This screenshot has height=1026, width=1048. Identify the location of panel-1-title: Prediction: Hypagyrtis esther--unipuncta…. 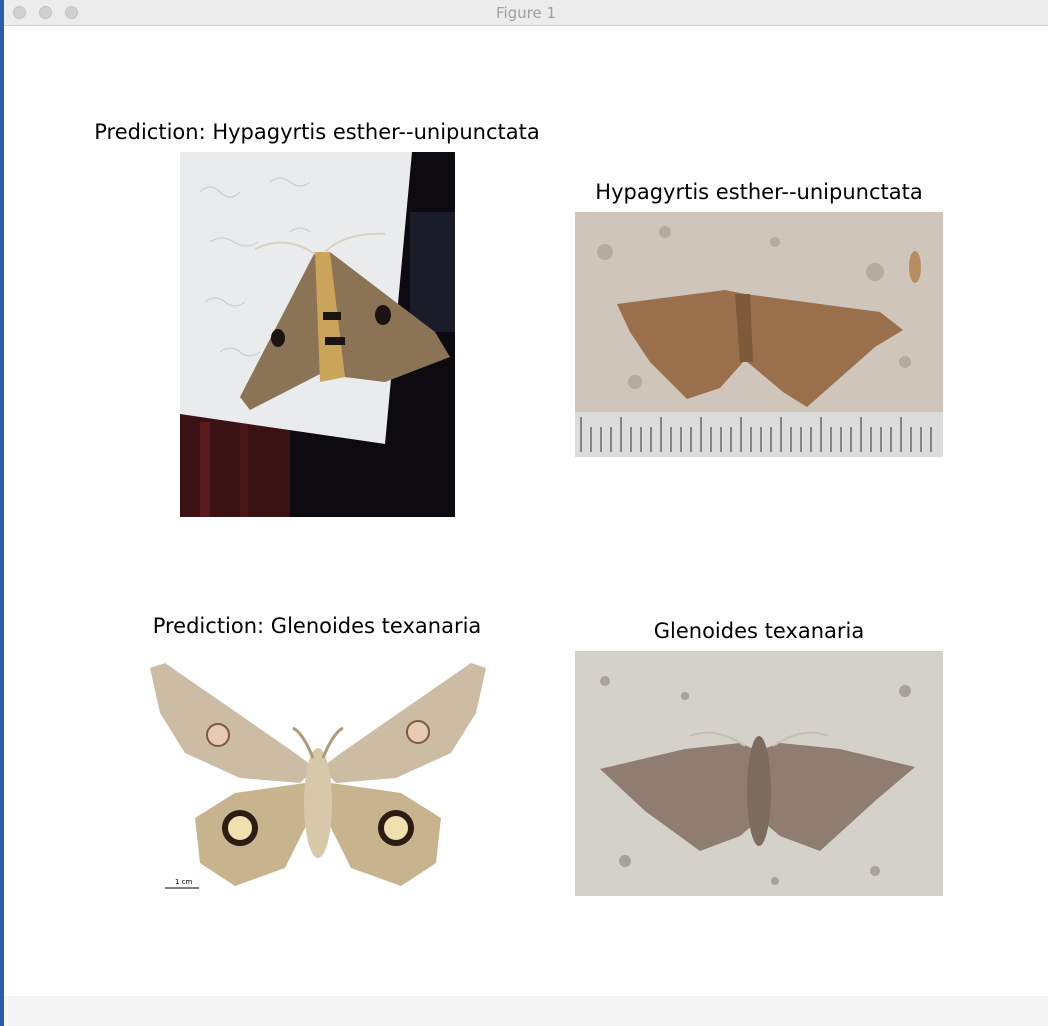
(317, 132).